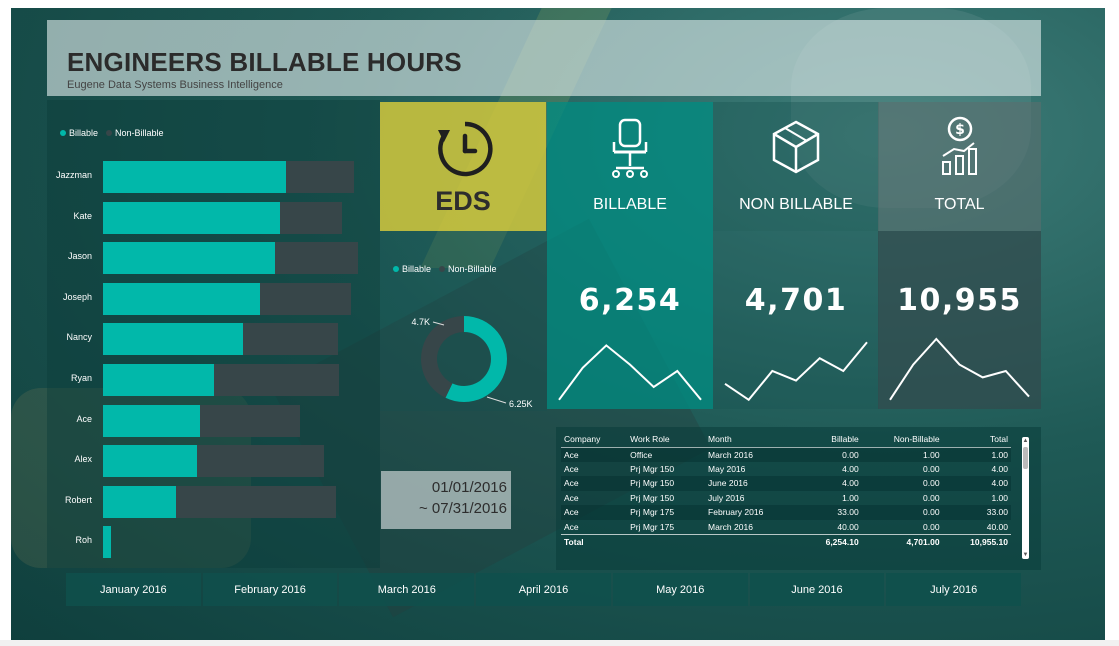 The height and width of the screenshot is (646, 1119). Describe the element at coordinates (652, 526) in the screenshot. I see `table-cell: Prj Mgr 175` at that location.